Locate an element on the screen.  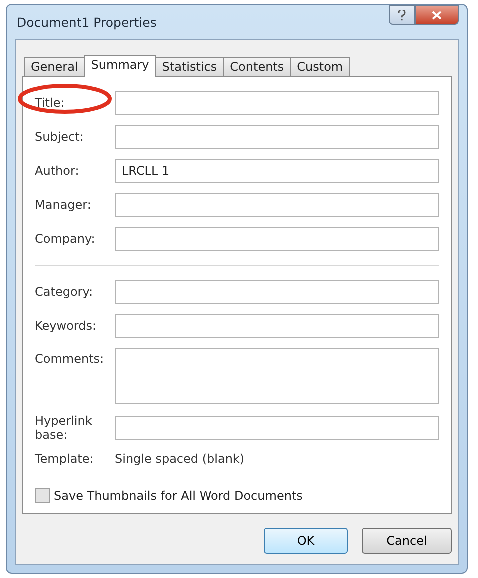
help-icon is located at coordinates (402, 15).